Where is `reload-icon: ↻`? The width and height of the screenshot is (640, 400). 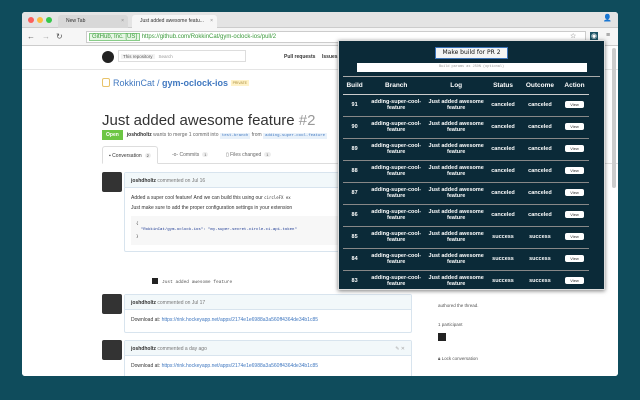 reload-icon: ↻ is located at coordinates (59, 36).